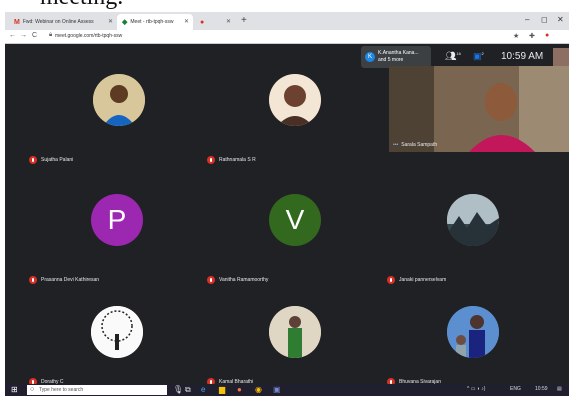 This screenshot has height=396, width=569. I want to click on windows-start-icon: ⊞, so click(14, 389).